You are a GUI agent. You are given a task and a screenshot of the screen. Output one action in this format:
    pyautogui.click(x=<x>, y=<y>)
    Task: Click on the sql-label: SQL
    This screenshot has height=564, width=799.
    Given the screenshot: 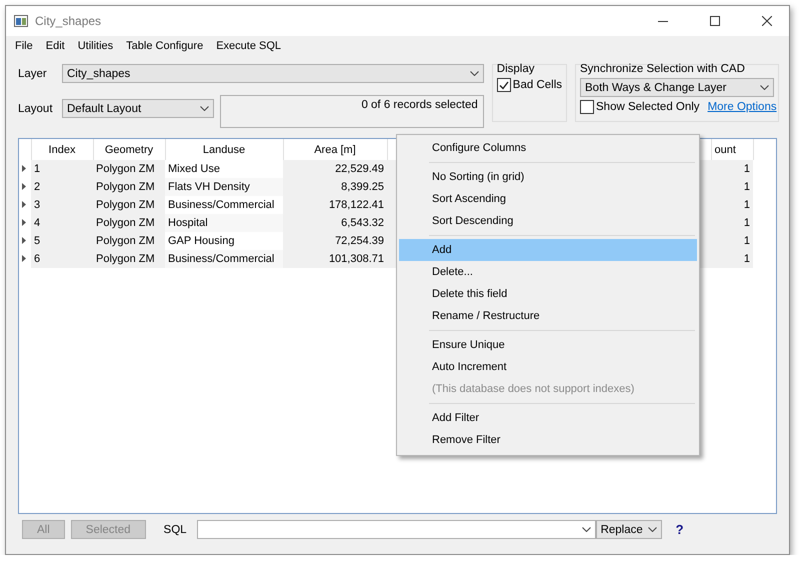 What is the action you would take?
    pyautogui.click(x=175, y=530)
    